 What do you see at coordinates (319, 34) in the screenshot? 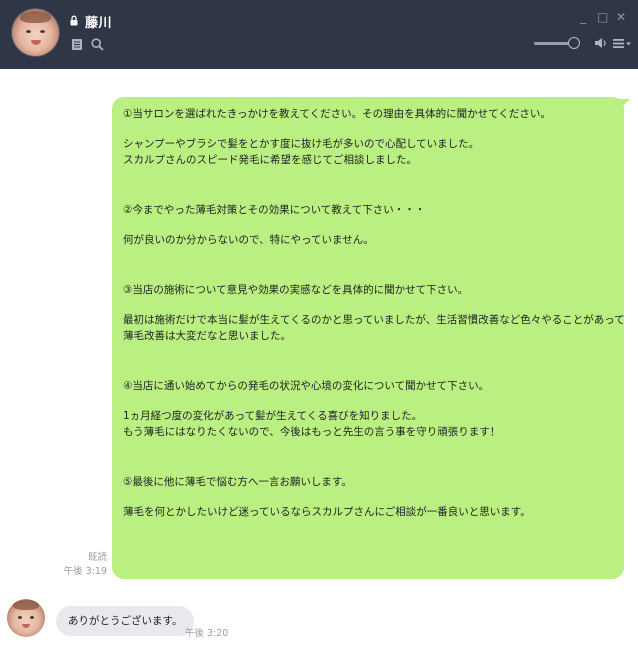
I see `chat-header: 藤川 _ □ ✕` at bounding box center [319, 34].